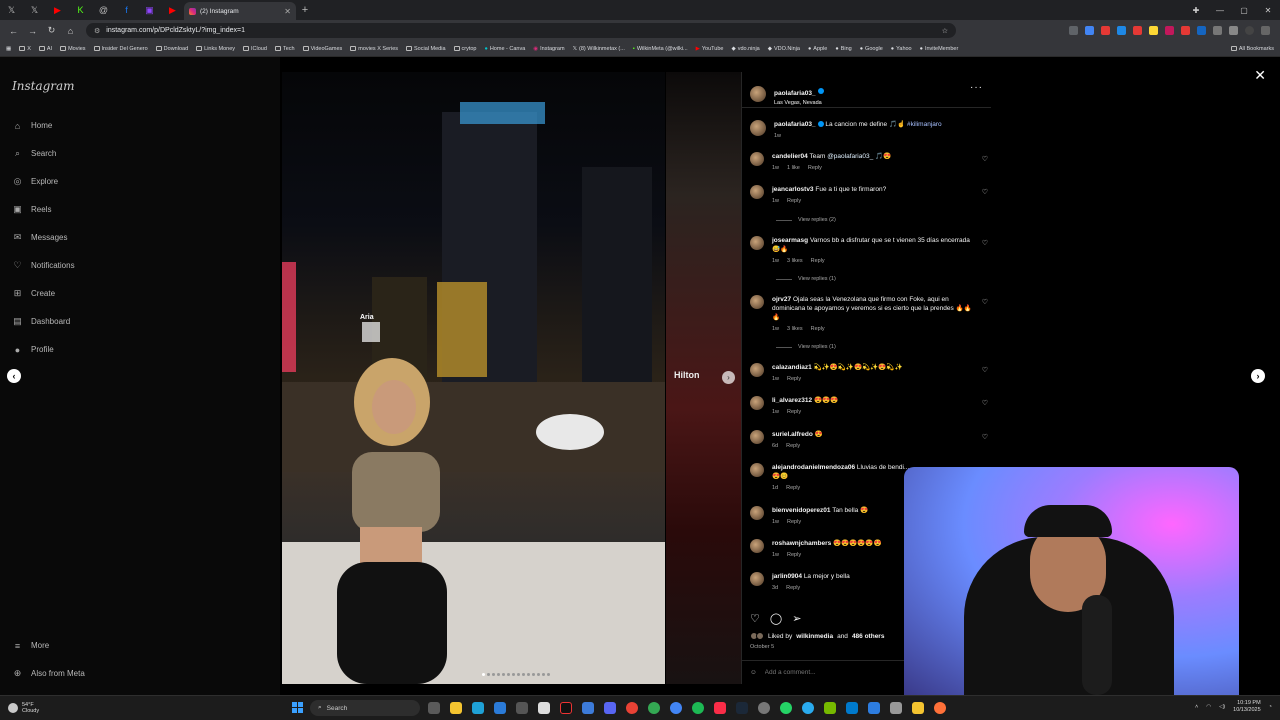 The height and width of the screenshot is (720, 1280). I want to click on sidebar-item-search: ⌕ Search, so click(34, 153).